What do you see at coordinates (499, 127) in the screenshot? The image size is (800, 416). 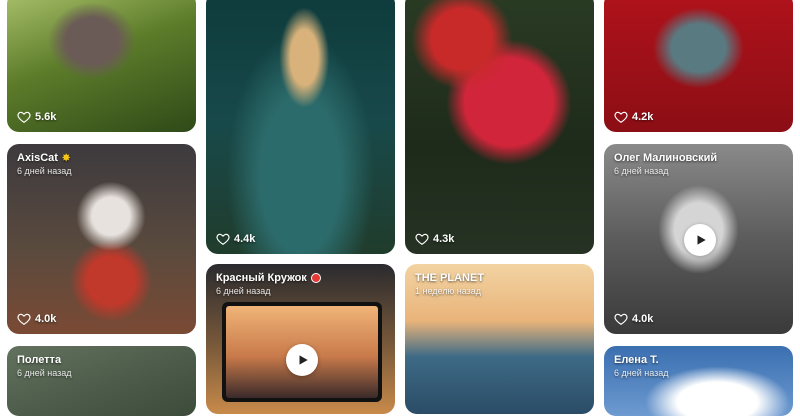 I see `feed-card: 4.3k` at bounding box center [499, 127].